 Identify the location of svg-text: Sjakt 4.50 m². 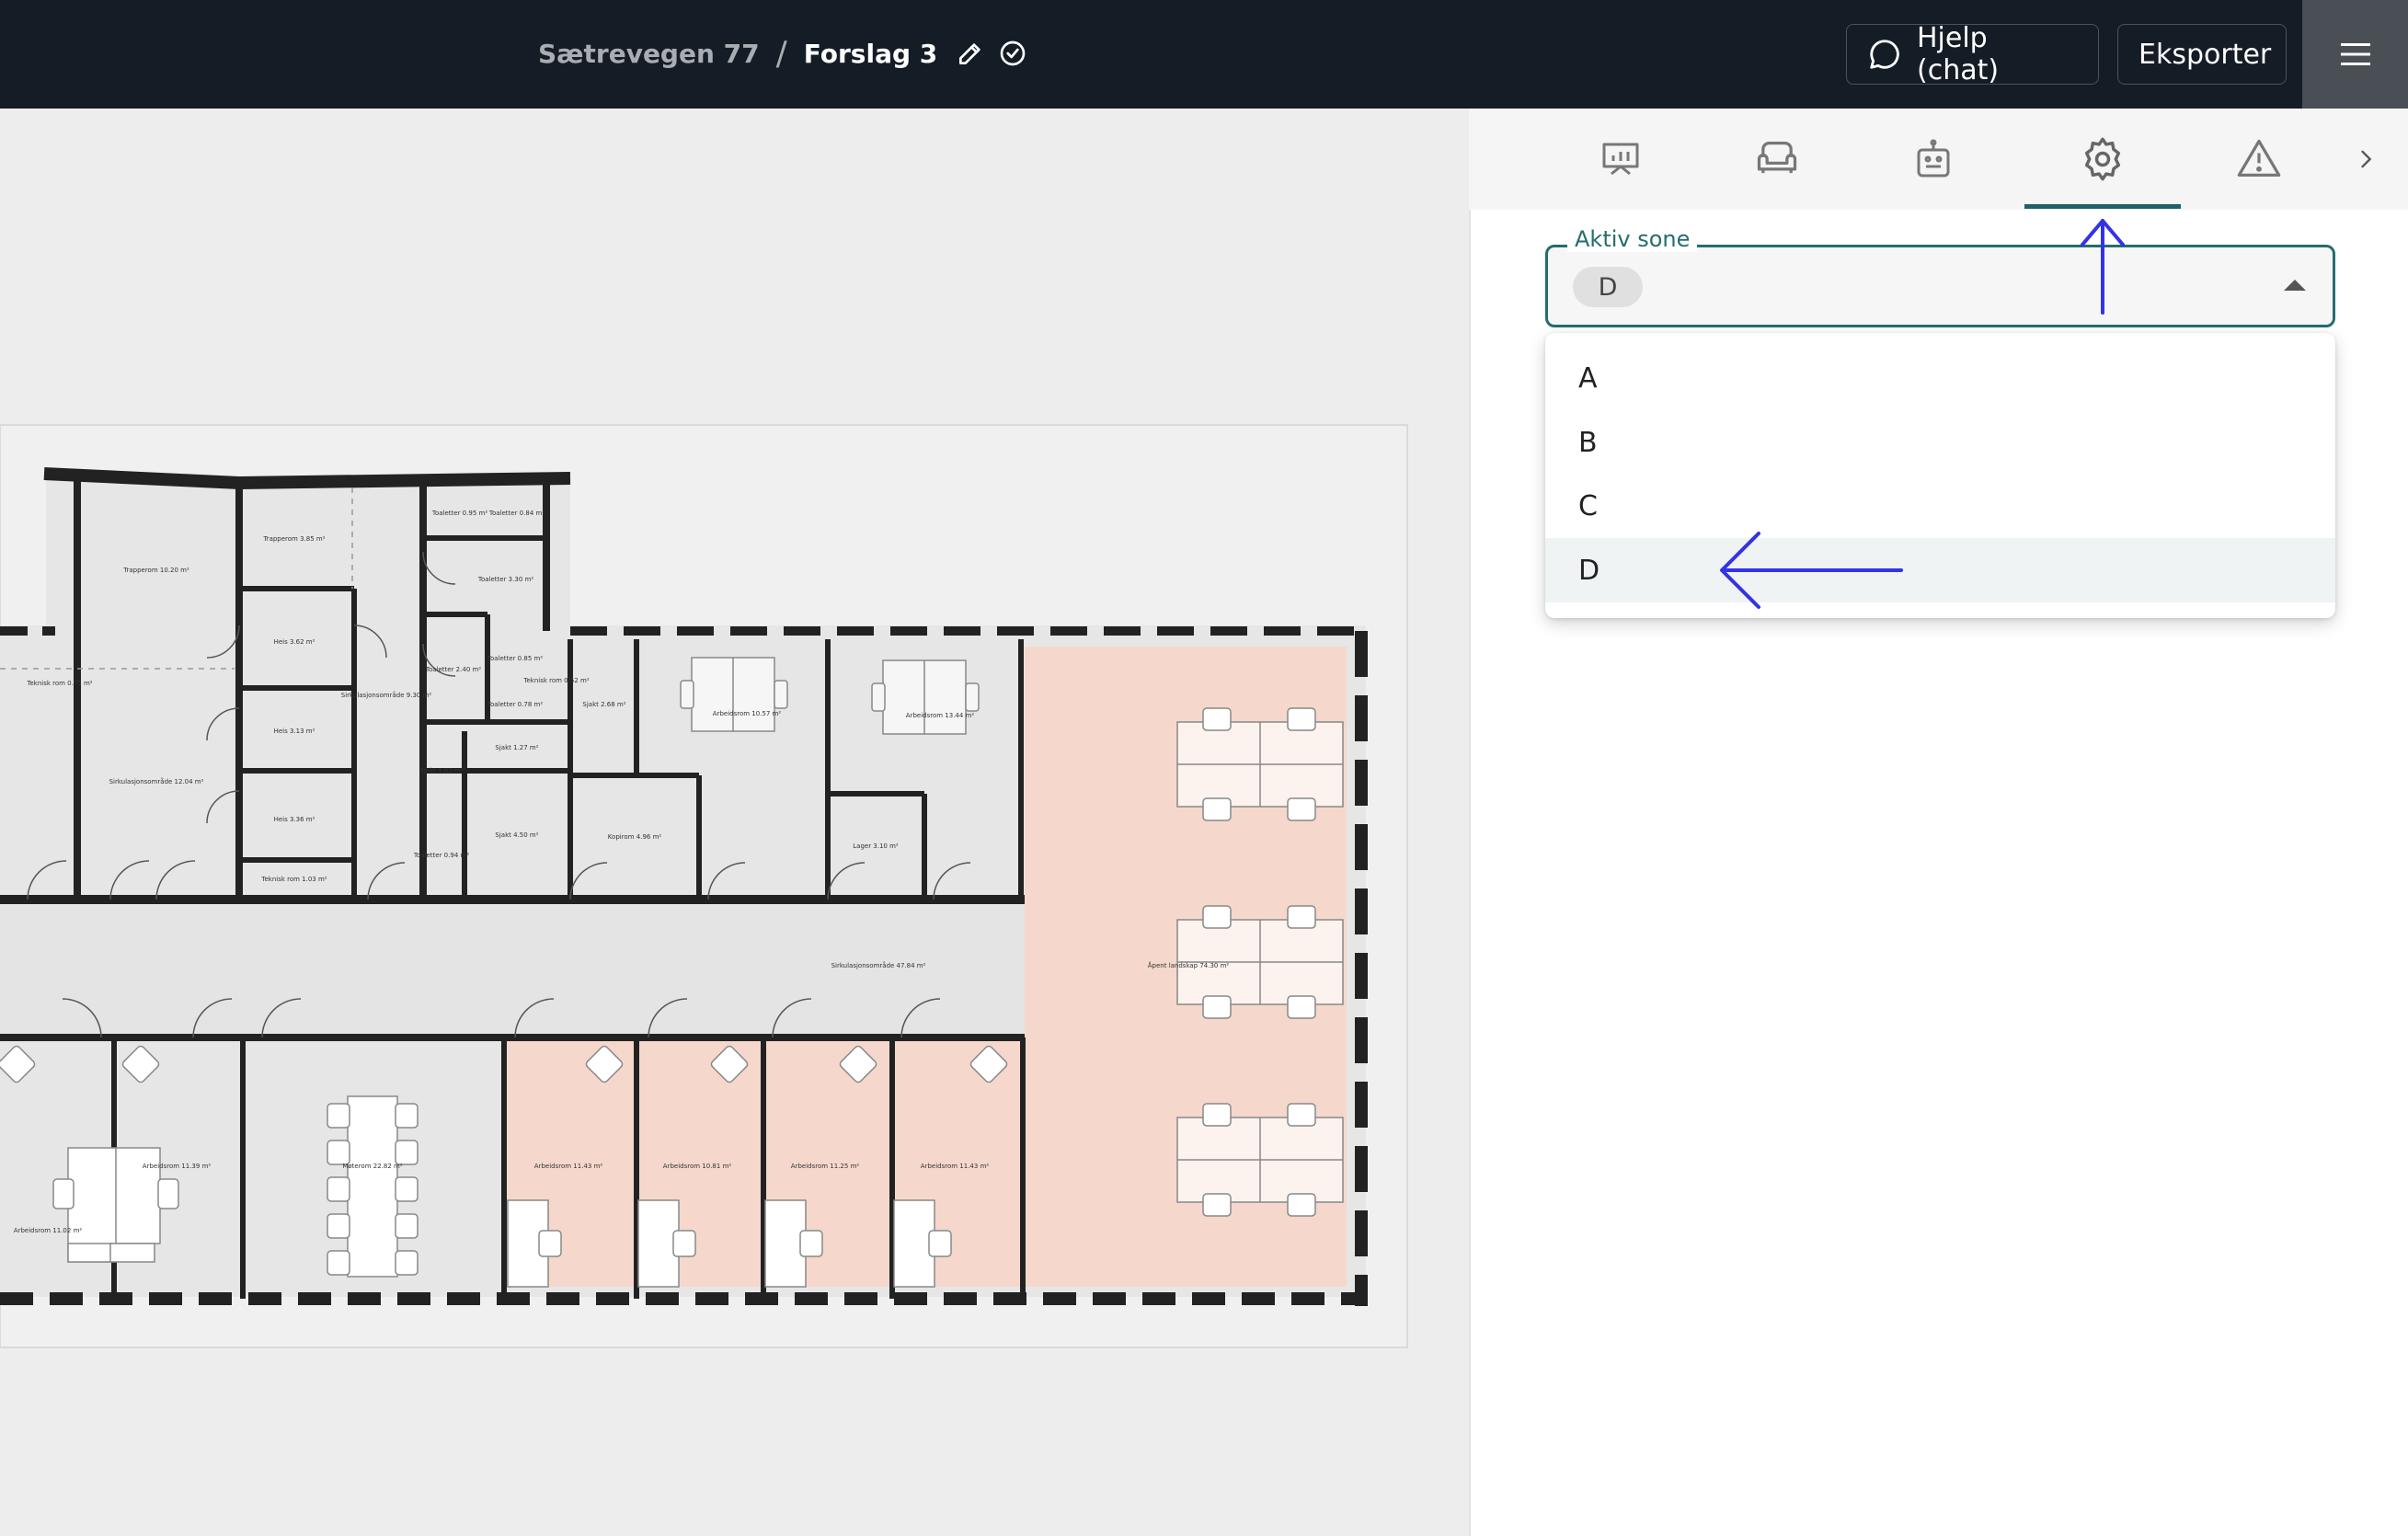
(516, 835).